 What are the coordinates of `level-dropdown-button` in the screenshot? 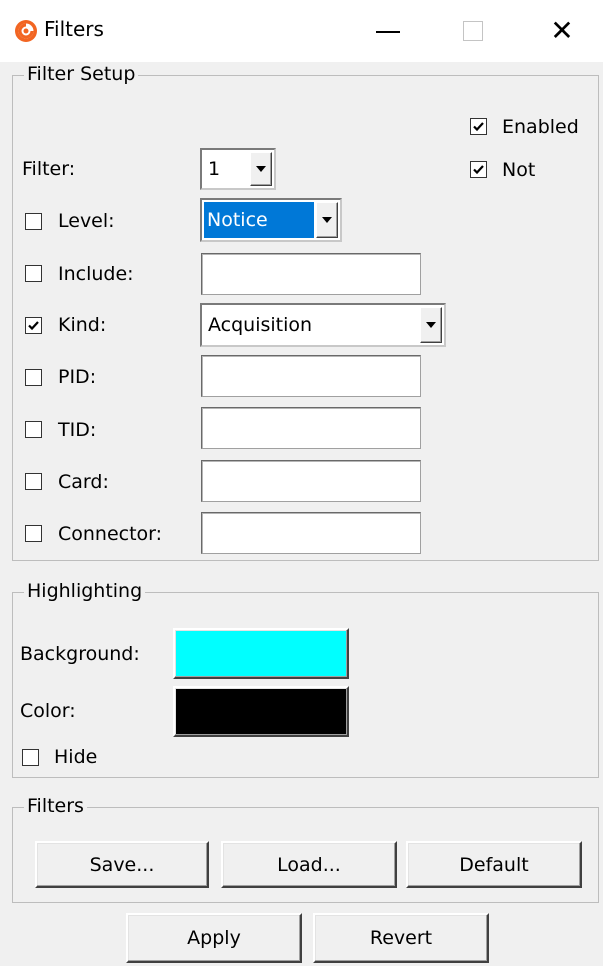 It's located at (327, 220).